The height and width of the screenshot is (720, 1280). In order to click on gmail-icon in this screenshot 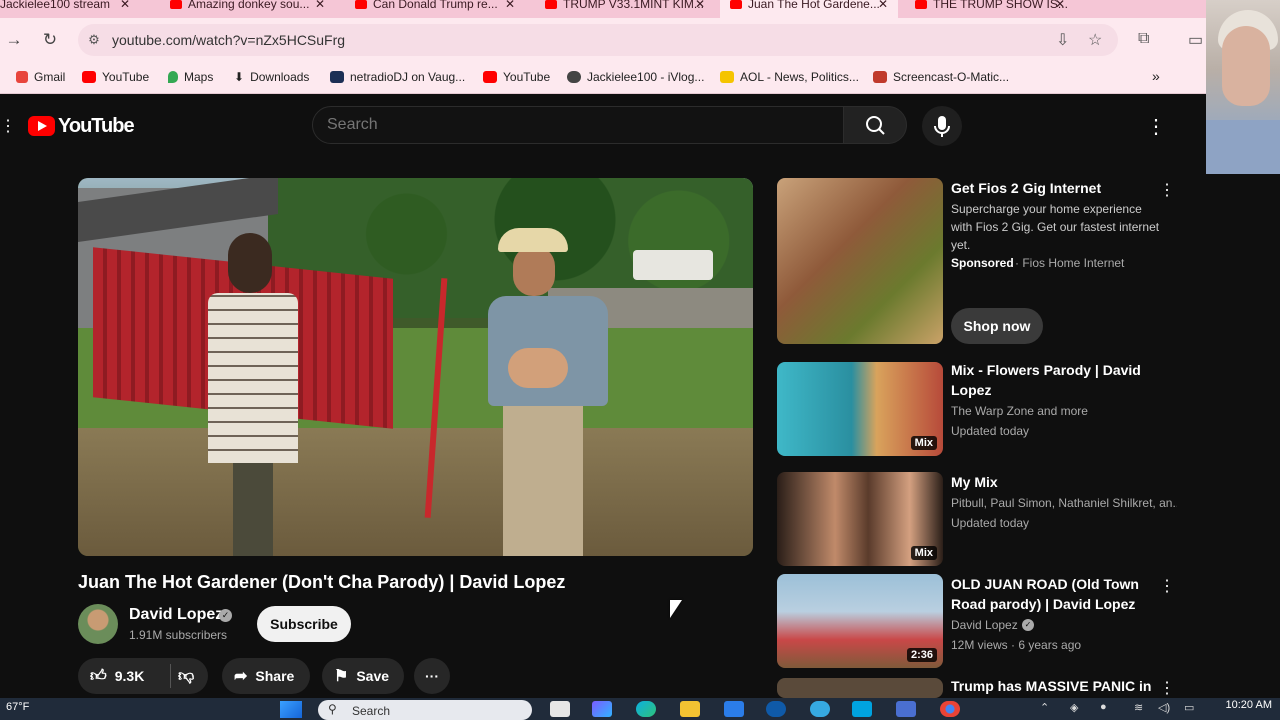, I will do `click(22, 77)`.